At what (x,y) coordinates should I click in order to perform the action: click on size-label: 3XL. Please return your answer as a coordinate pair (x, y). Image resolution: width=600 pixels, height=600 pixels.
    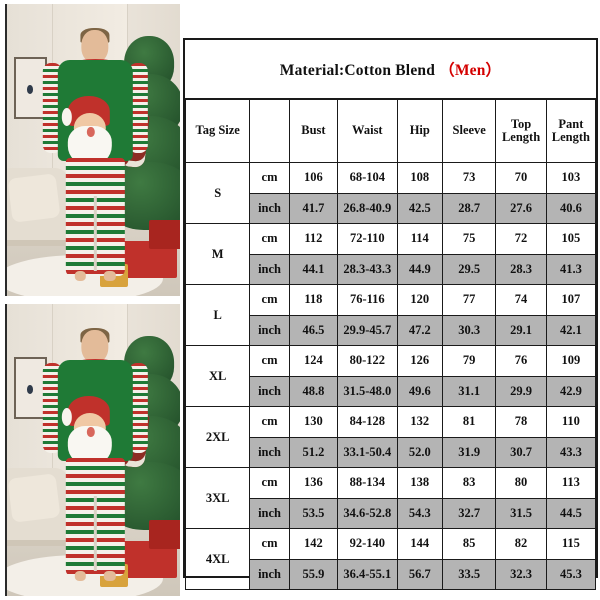
    Looking at the image, I should click on (217, 498).